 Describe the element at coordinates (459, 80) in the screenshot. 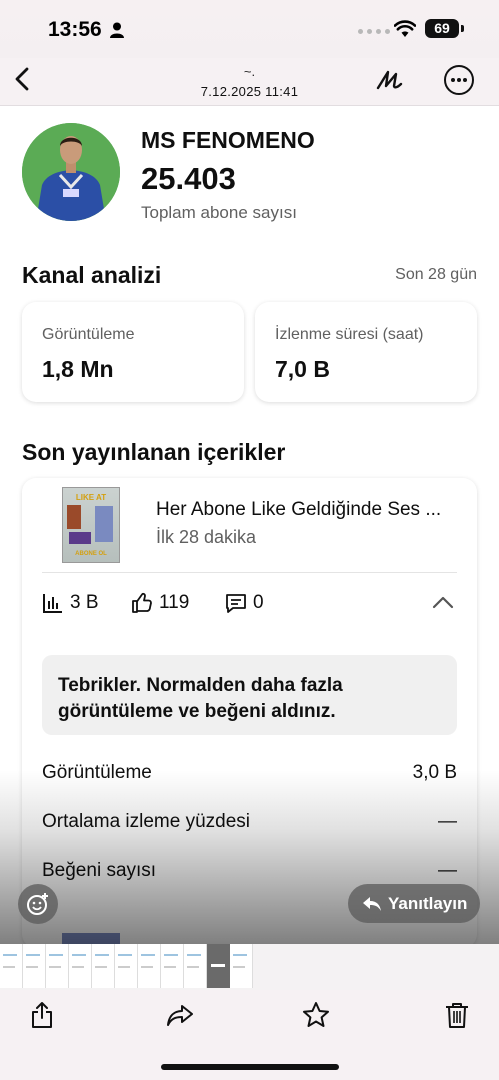

I see `ellipsis-circle-icon` at that location.